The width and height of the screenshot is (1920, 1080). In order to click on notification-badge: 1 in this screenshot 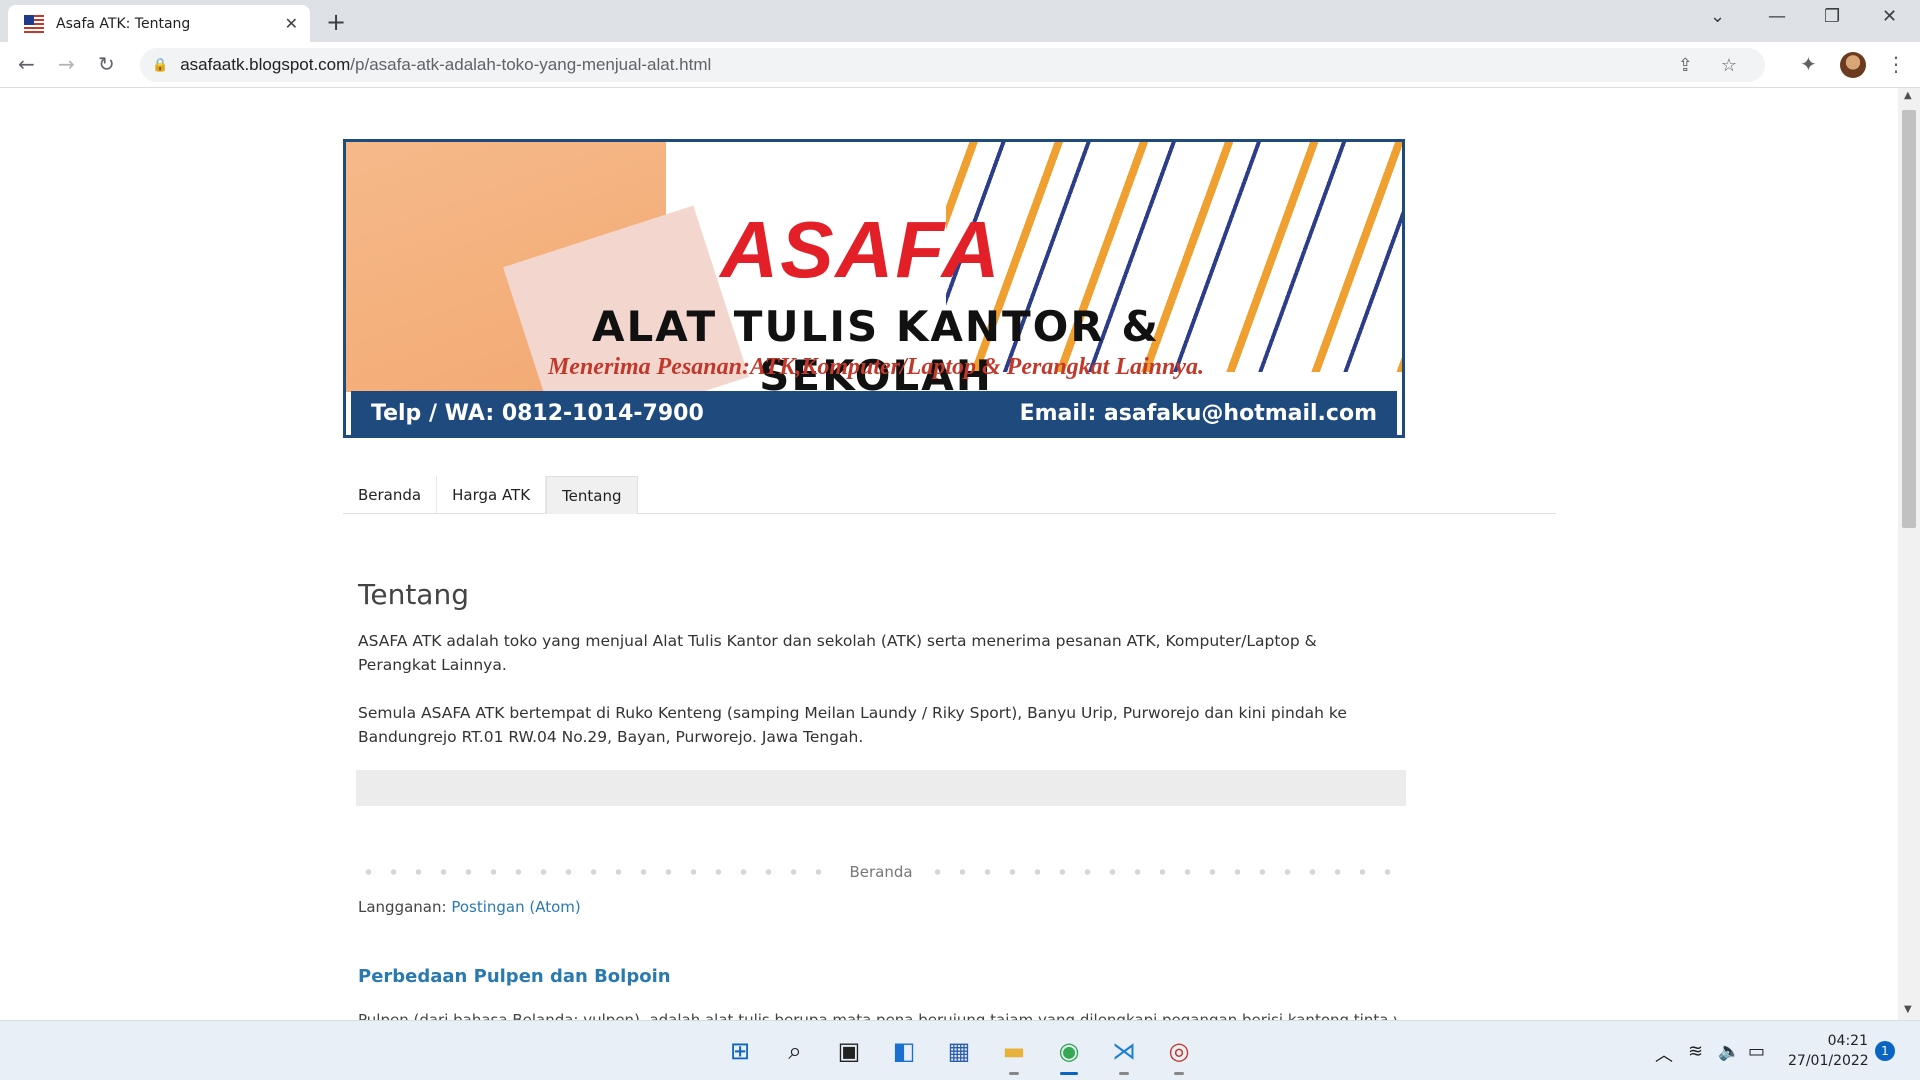, I will do `click(1885, 1051)`.